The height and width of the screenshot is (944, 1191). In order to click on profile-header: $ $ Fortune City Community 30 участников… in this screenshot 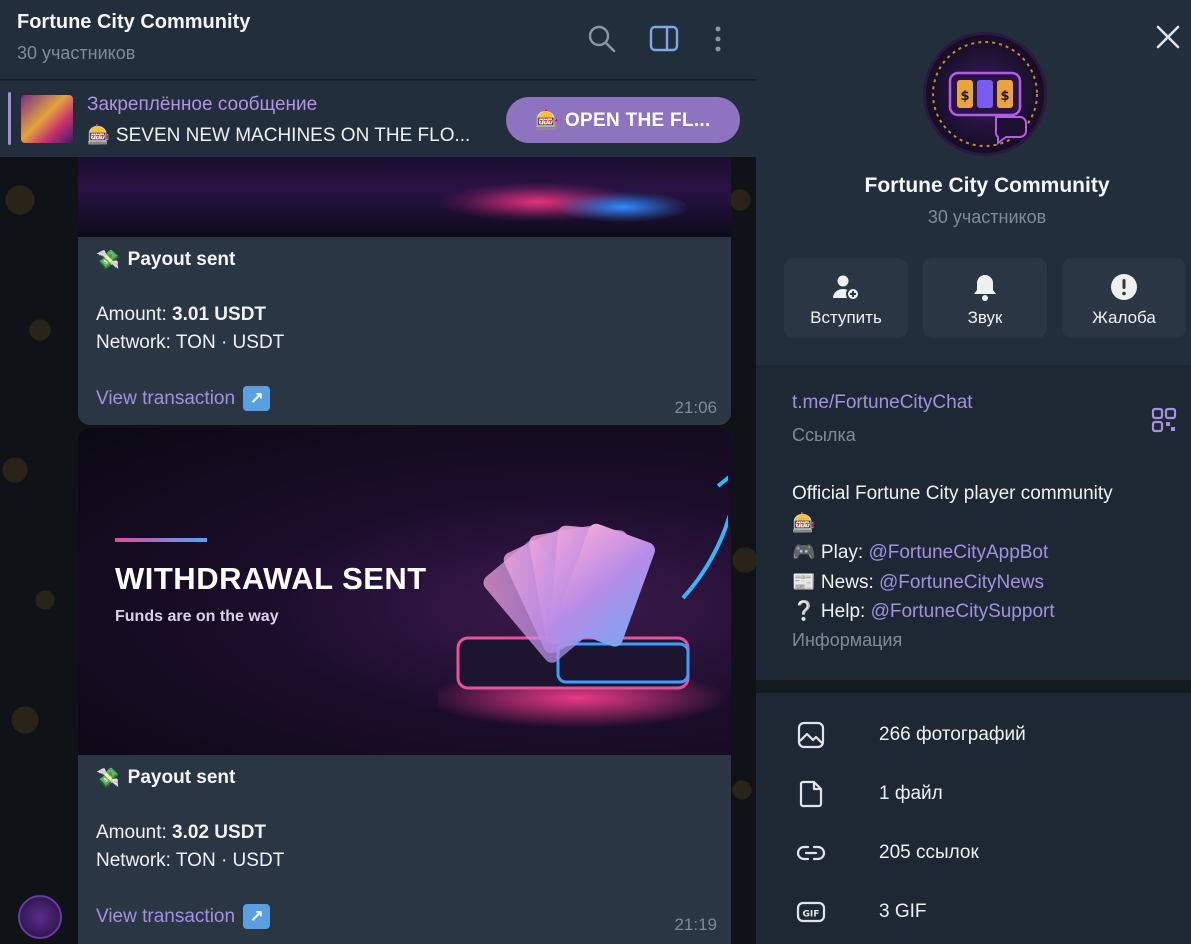, I will do `click(973, 182)`.